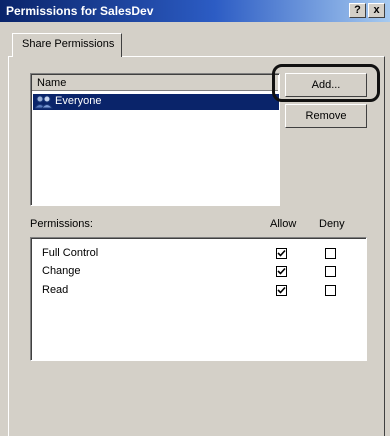 This screenshot has height=436, width=390. What do you see at coordinates (67, 45) in the screenshot?
I see `tab-share-permissions: Share Permissions` at bounding box center [67, 45].